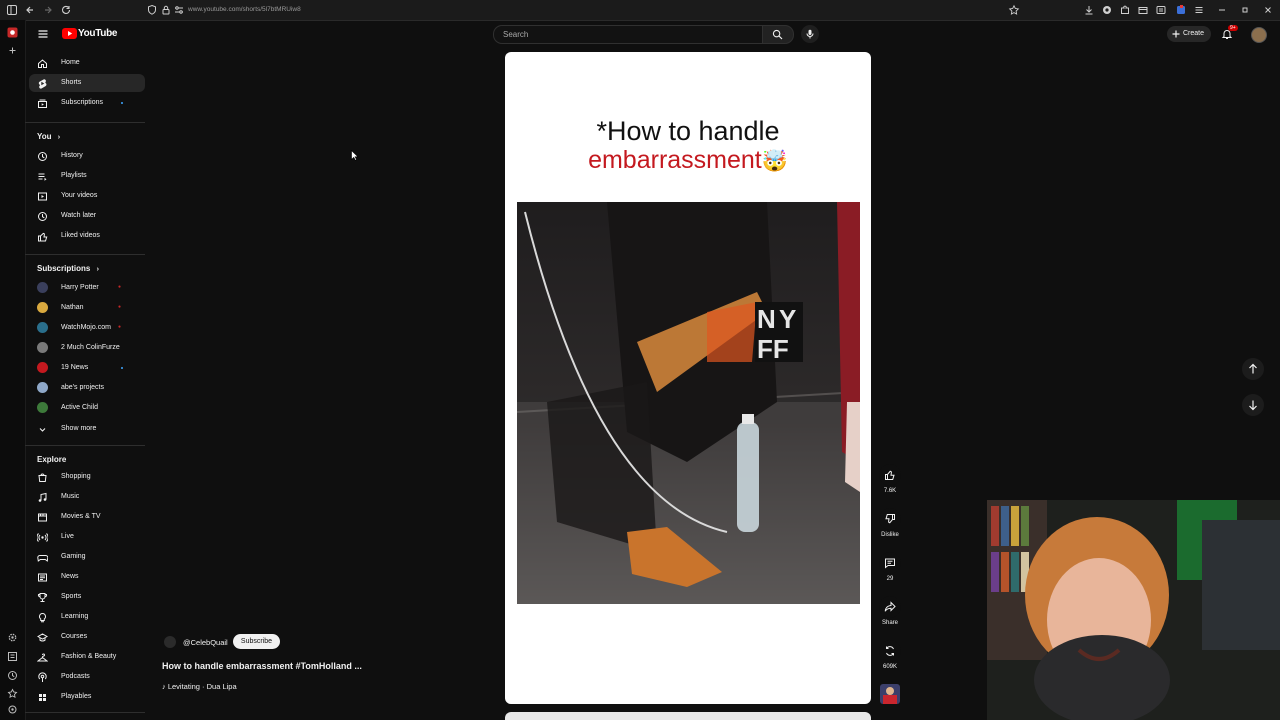 This screenshot has width=1280, height=720. I want to click on bookmark-star-icon, so click(1014, 10).